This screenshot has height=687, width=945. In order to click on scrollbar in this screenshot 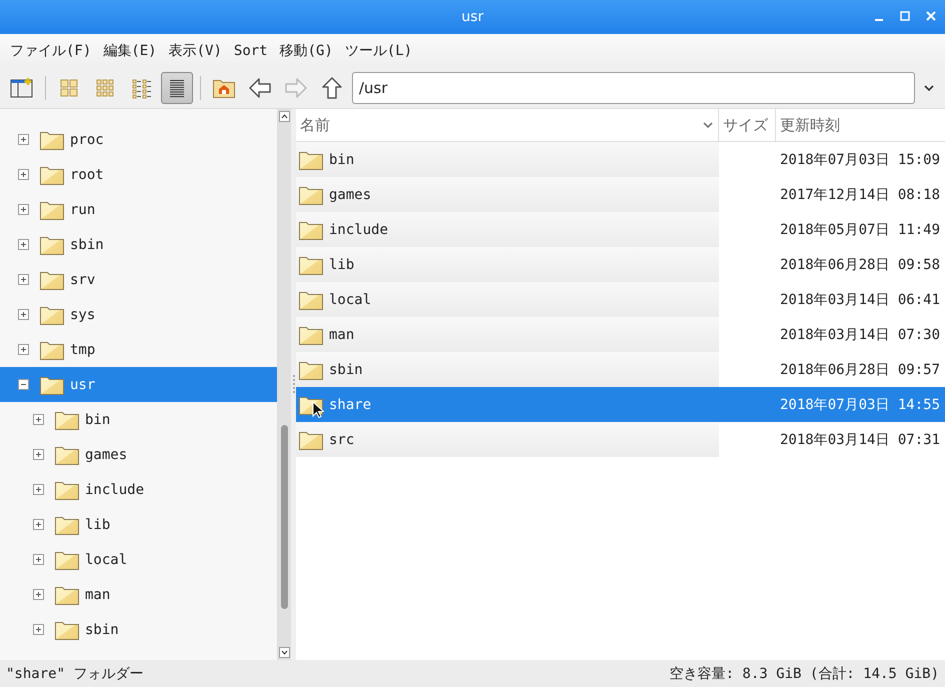, I will do `click(284, 384)`.